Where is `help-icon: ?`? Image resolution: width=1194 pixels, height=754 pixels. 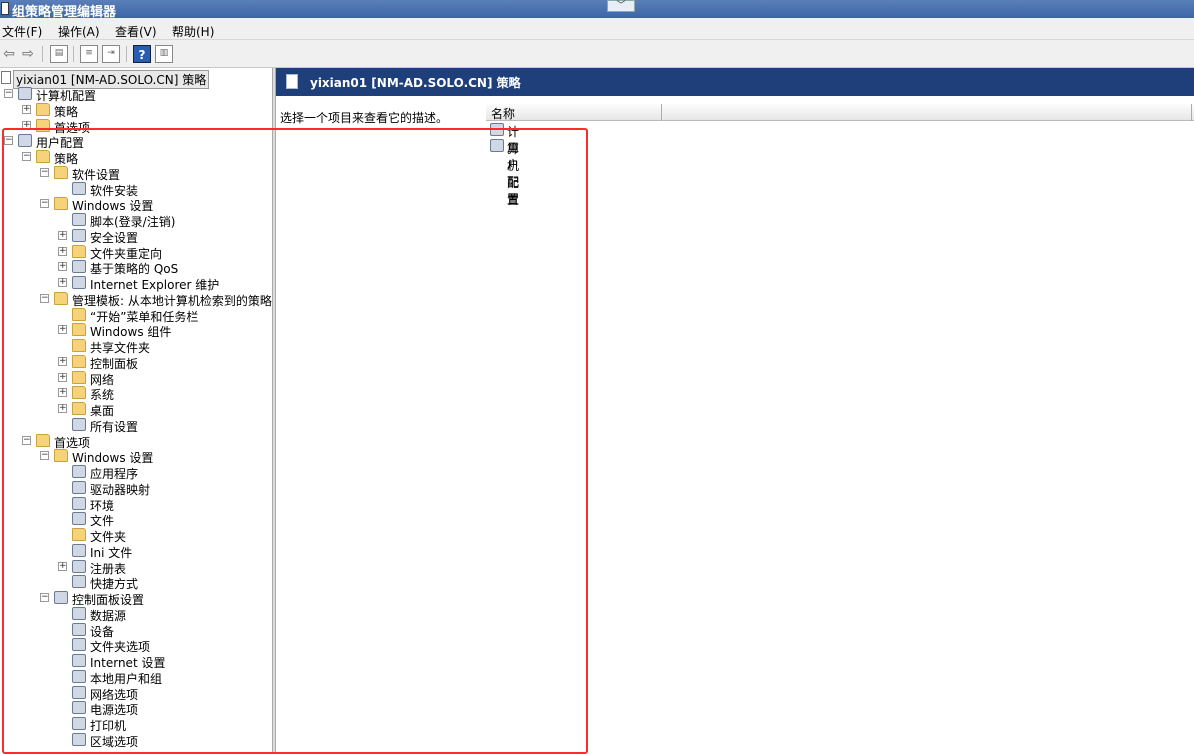 help-icon: ? is located at coordinates (142, 54).